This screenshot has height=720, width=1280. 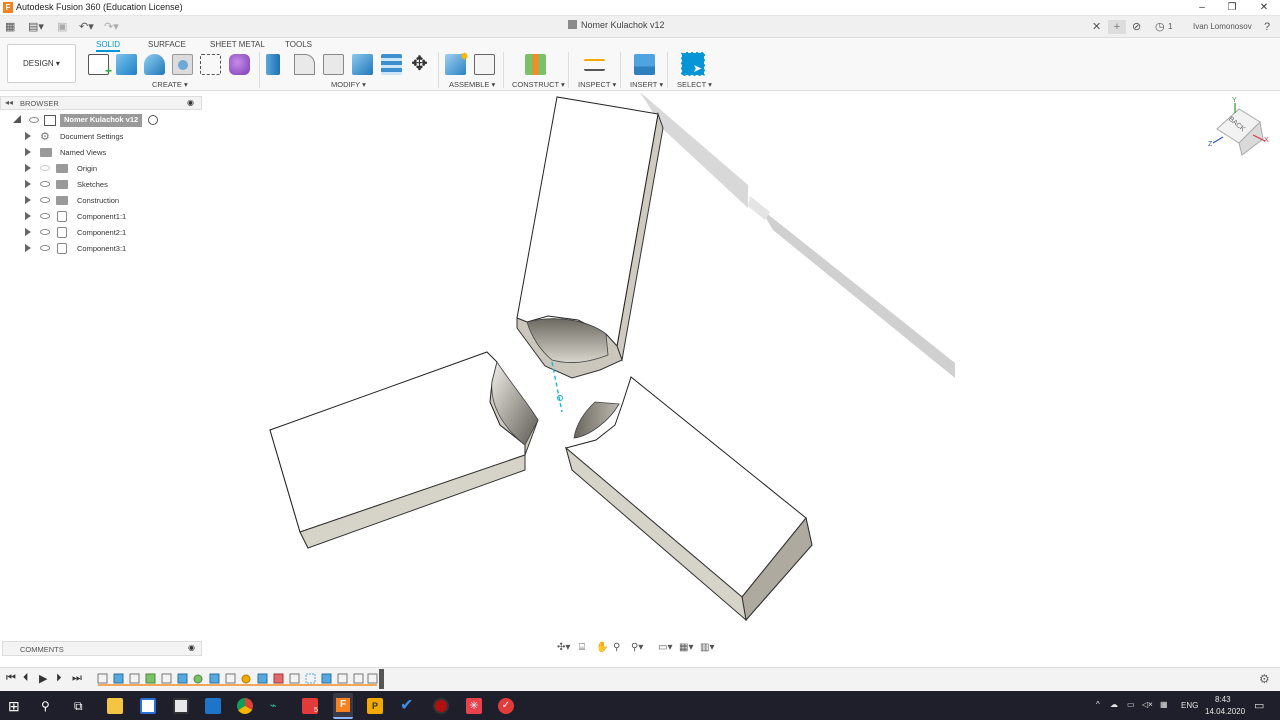 What do you see at coordinates (1232, 8) in the screenshot?
I see `restore-button: ❐` at bounding box center [1232, 8].